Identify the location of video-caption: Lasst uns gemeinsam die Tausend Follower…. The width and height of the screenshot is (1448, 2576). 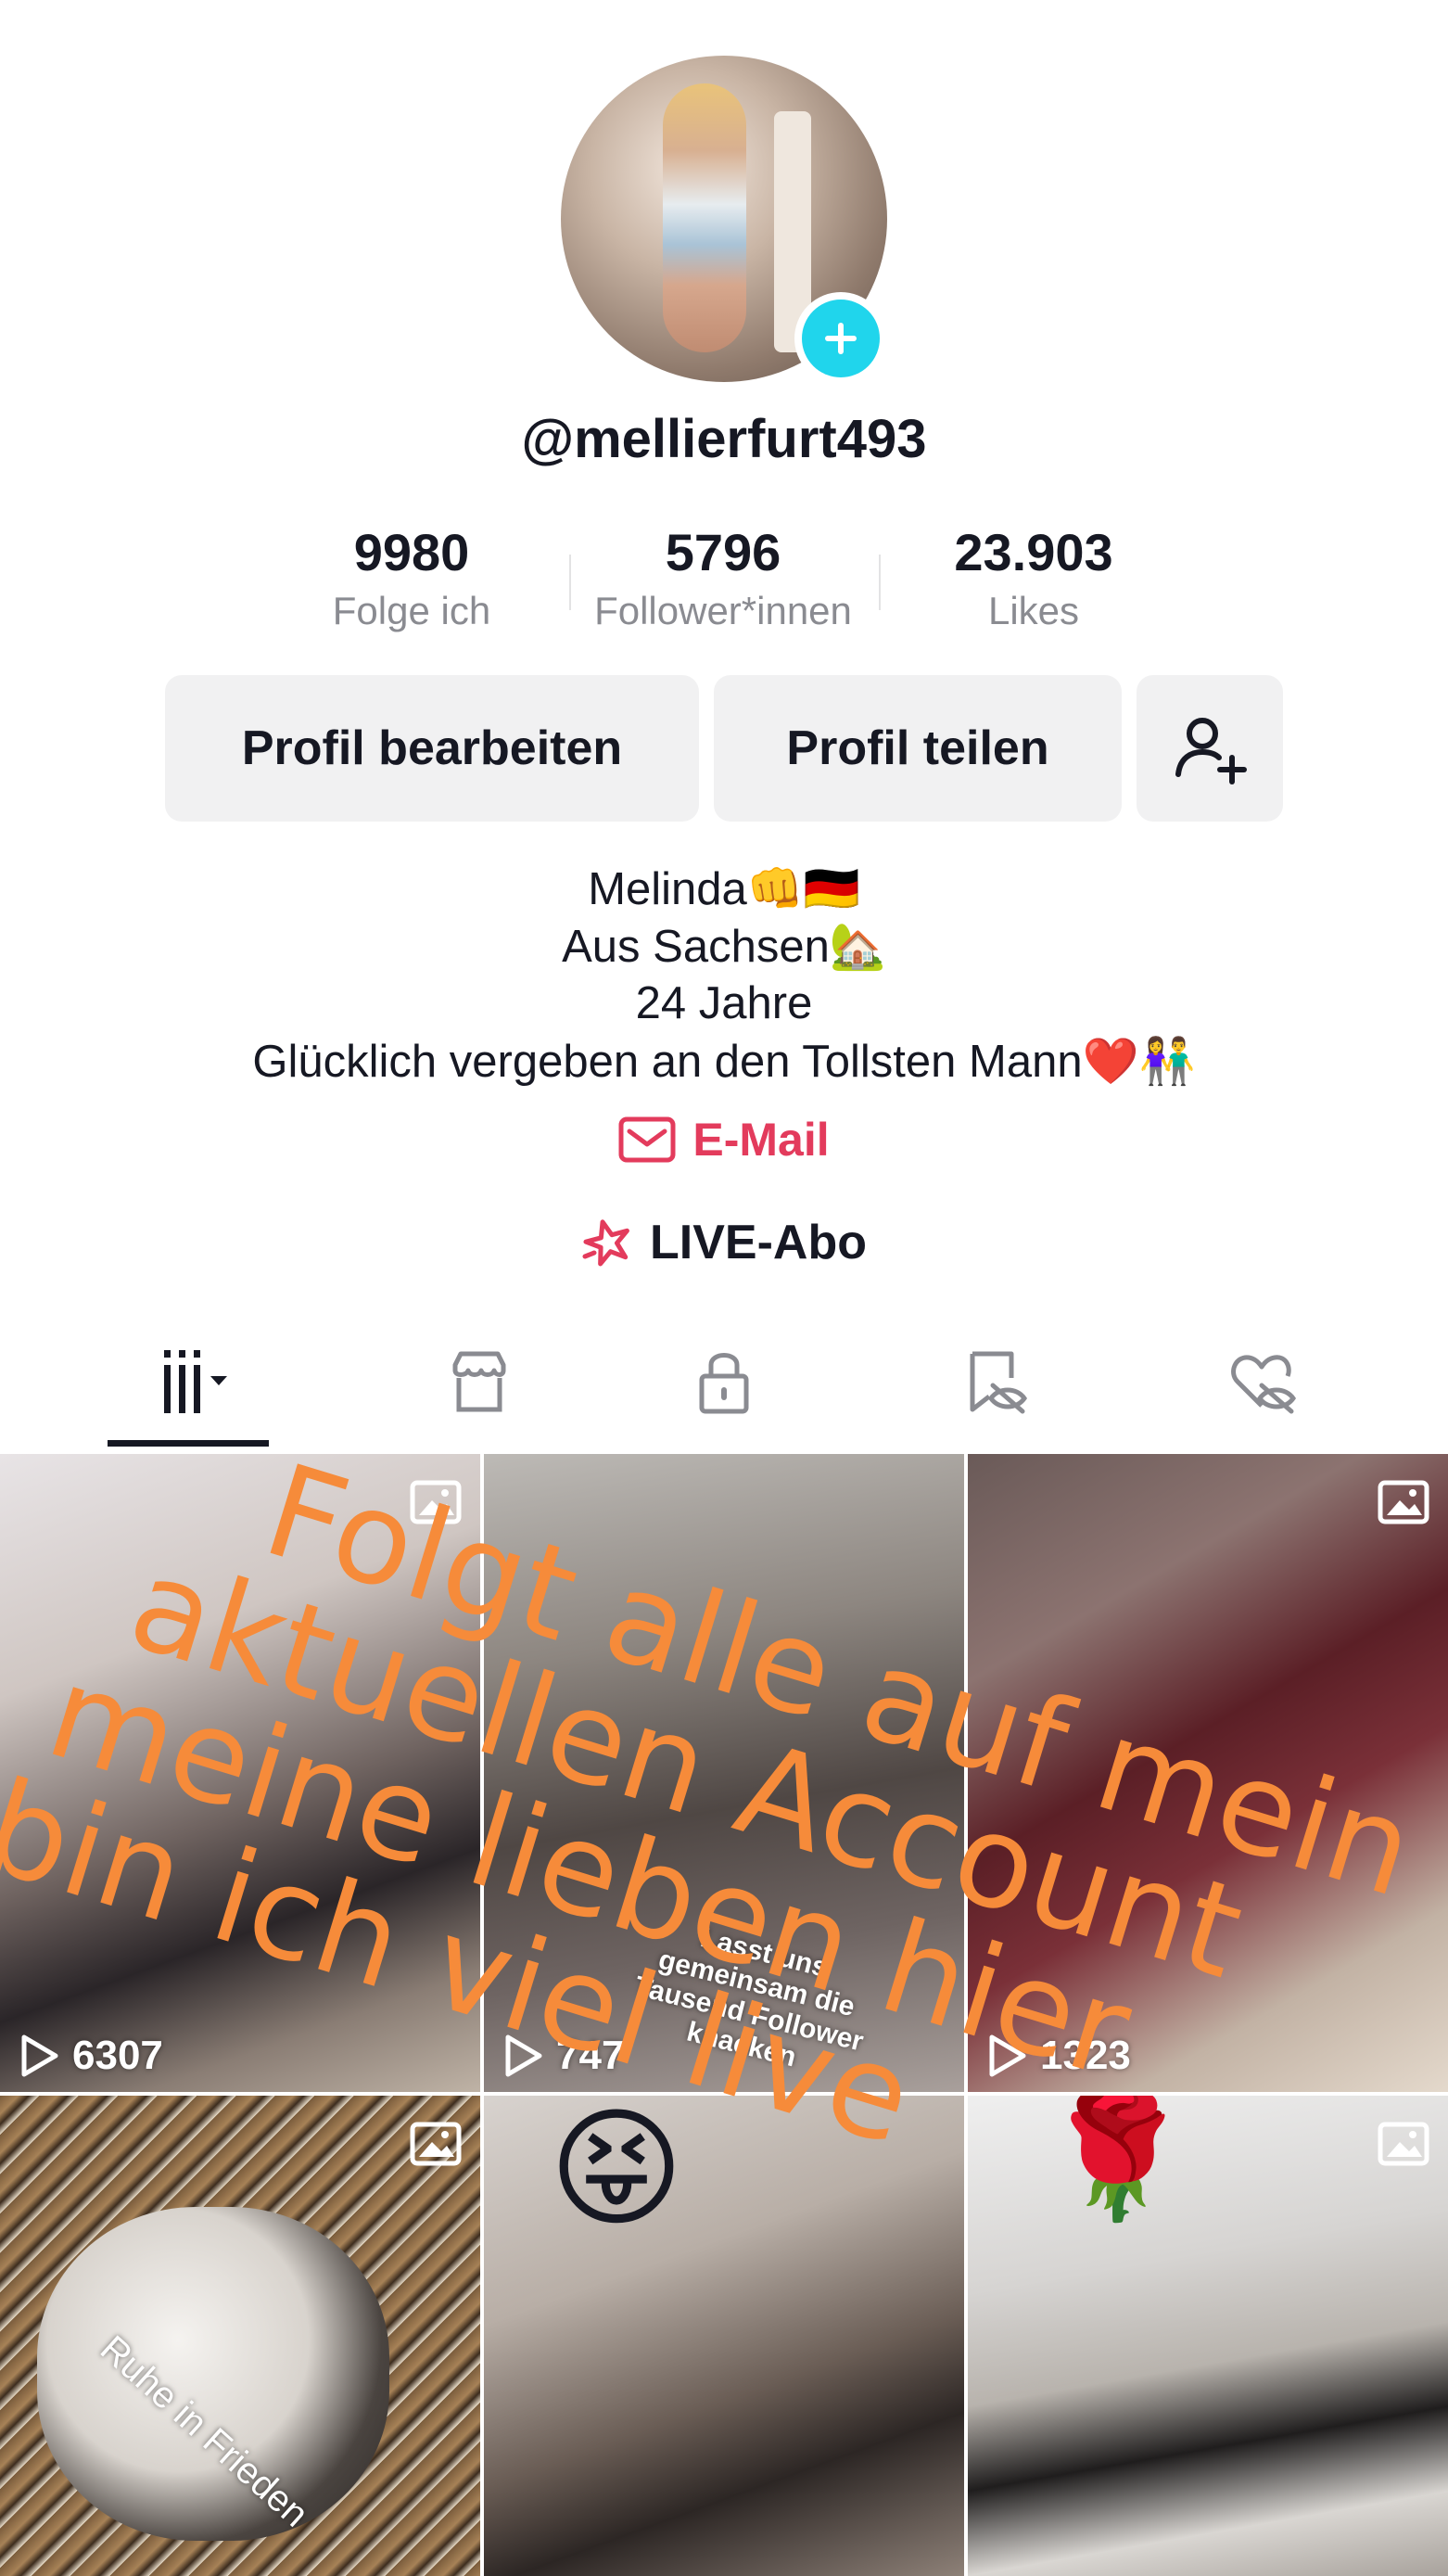
(749, 1997).